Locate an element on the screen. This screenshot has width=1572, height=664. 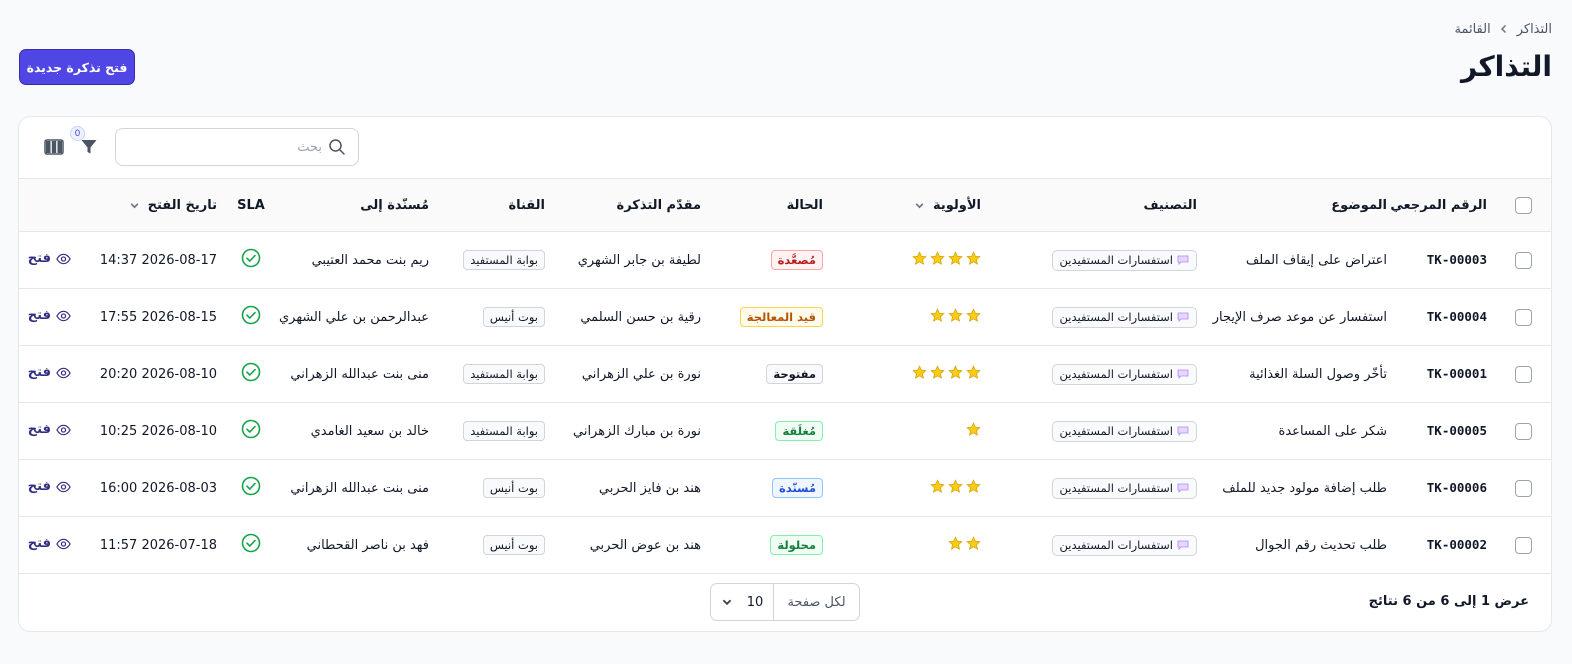
ticket-ref: TK-00004 is located at coordinates (1456, 316).